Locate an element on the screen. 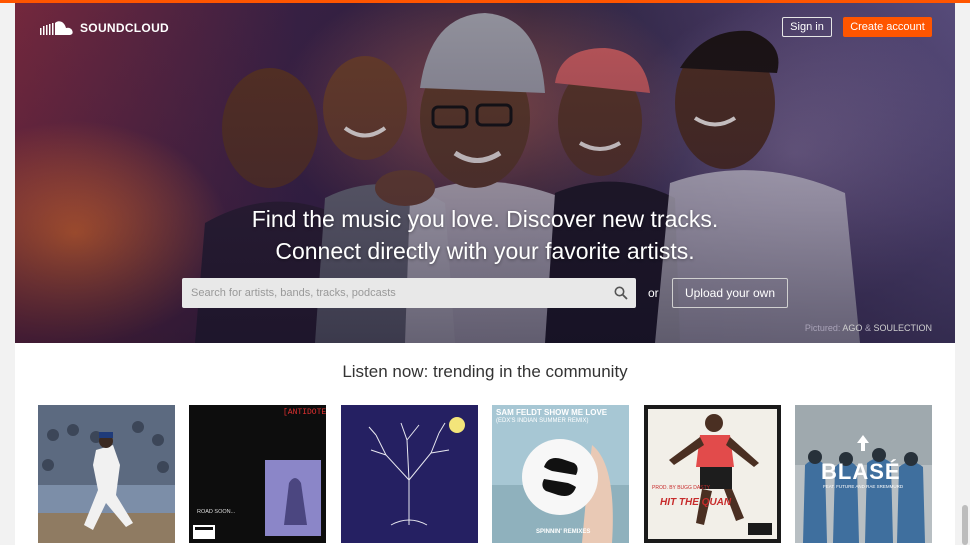 The width and height of the screenshot is (970, 545). upload-button: Upload your own is located at coordinates (730, 293).